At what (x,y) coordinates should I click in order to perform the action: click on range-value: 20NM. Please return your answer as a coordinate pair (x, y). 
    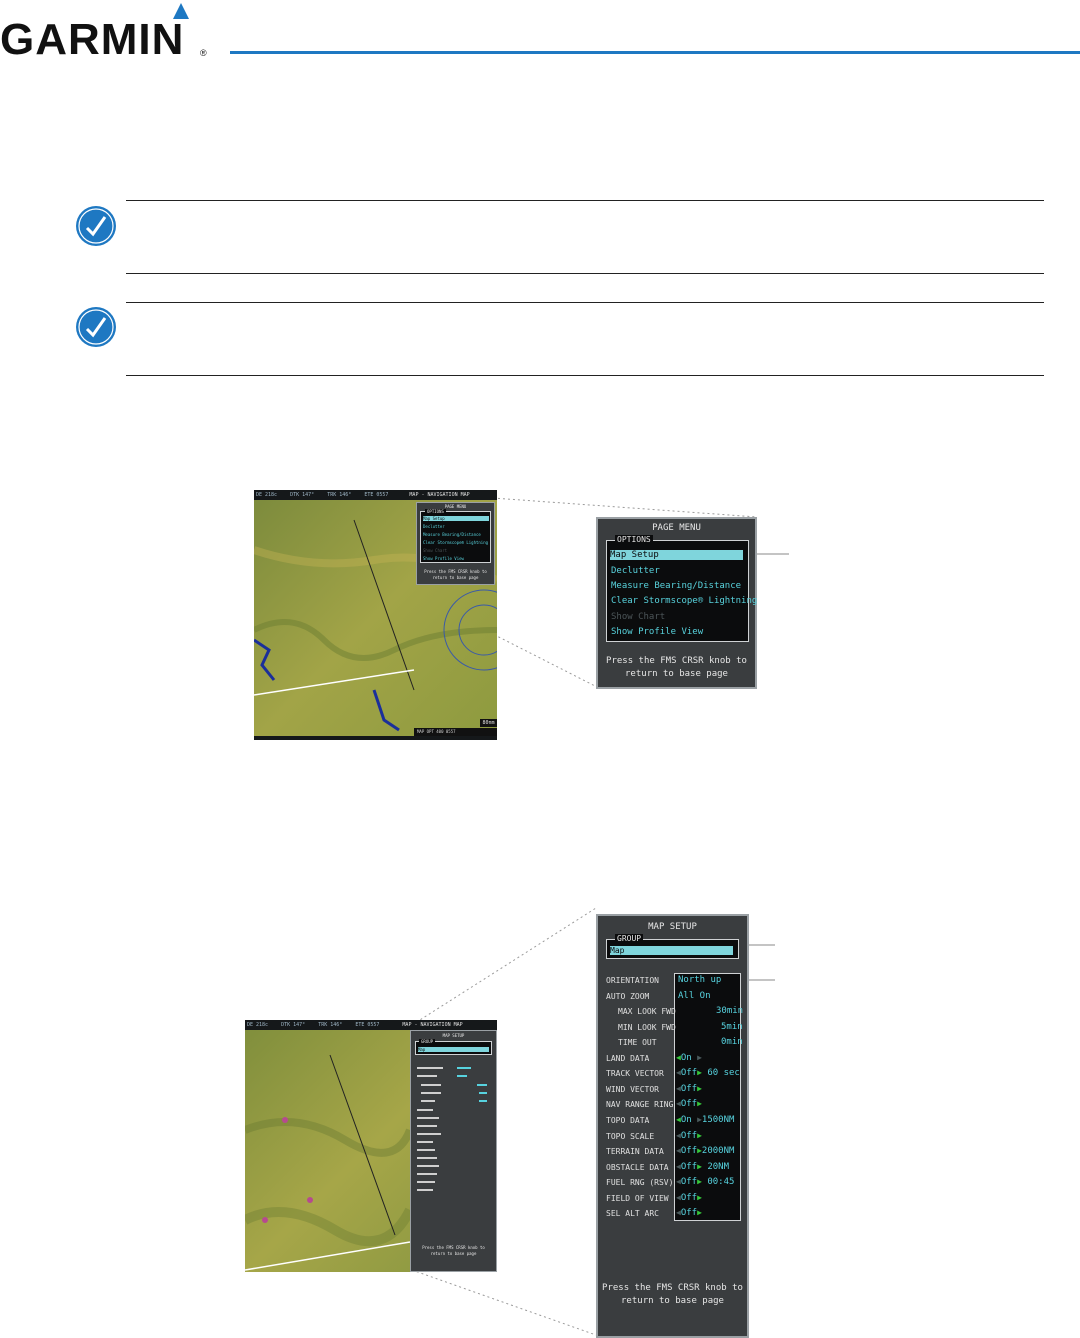
    Looking at the image, I should click on (718, 1167).